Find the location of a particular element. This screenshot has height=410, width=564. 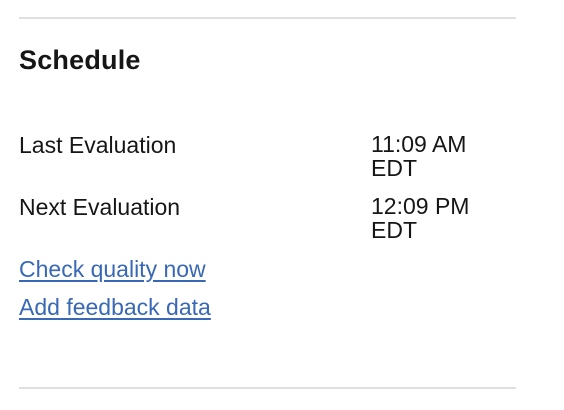

last-evaluation-time: 11:09 AM is located at coordinates (419, 144).